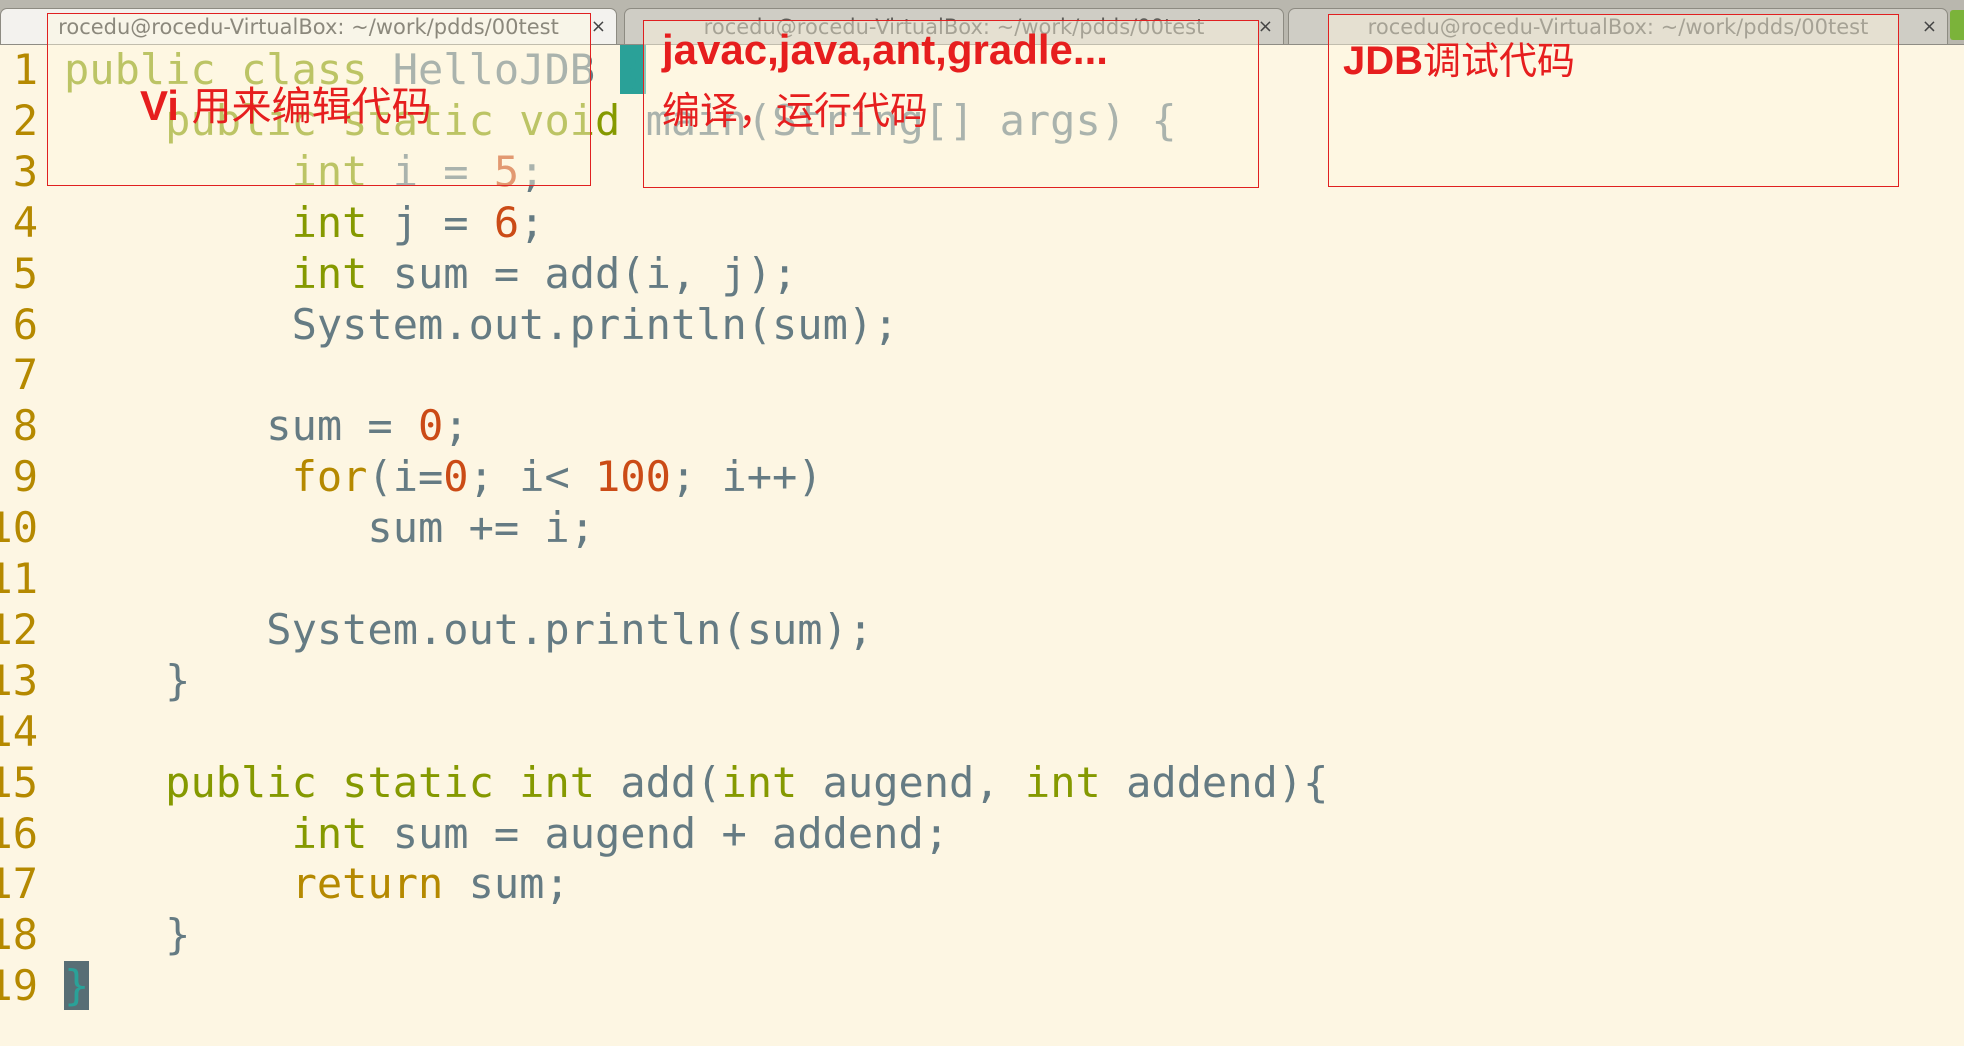 The height and width of the screenshot is (1046, 1964). What do you see at coordinates (329, 477) in the screenshot?
I see `code-control-keyword: for` at bounding box center [329, 477].